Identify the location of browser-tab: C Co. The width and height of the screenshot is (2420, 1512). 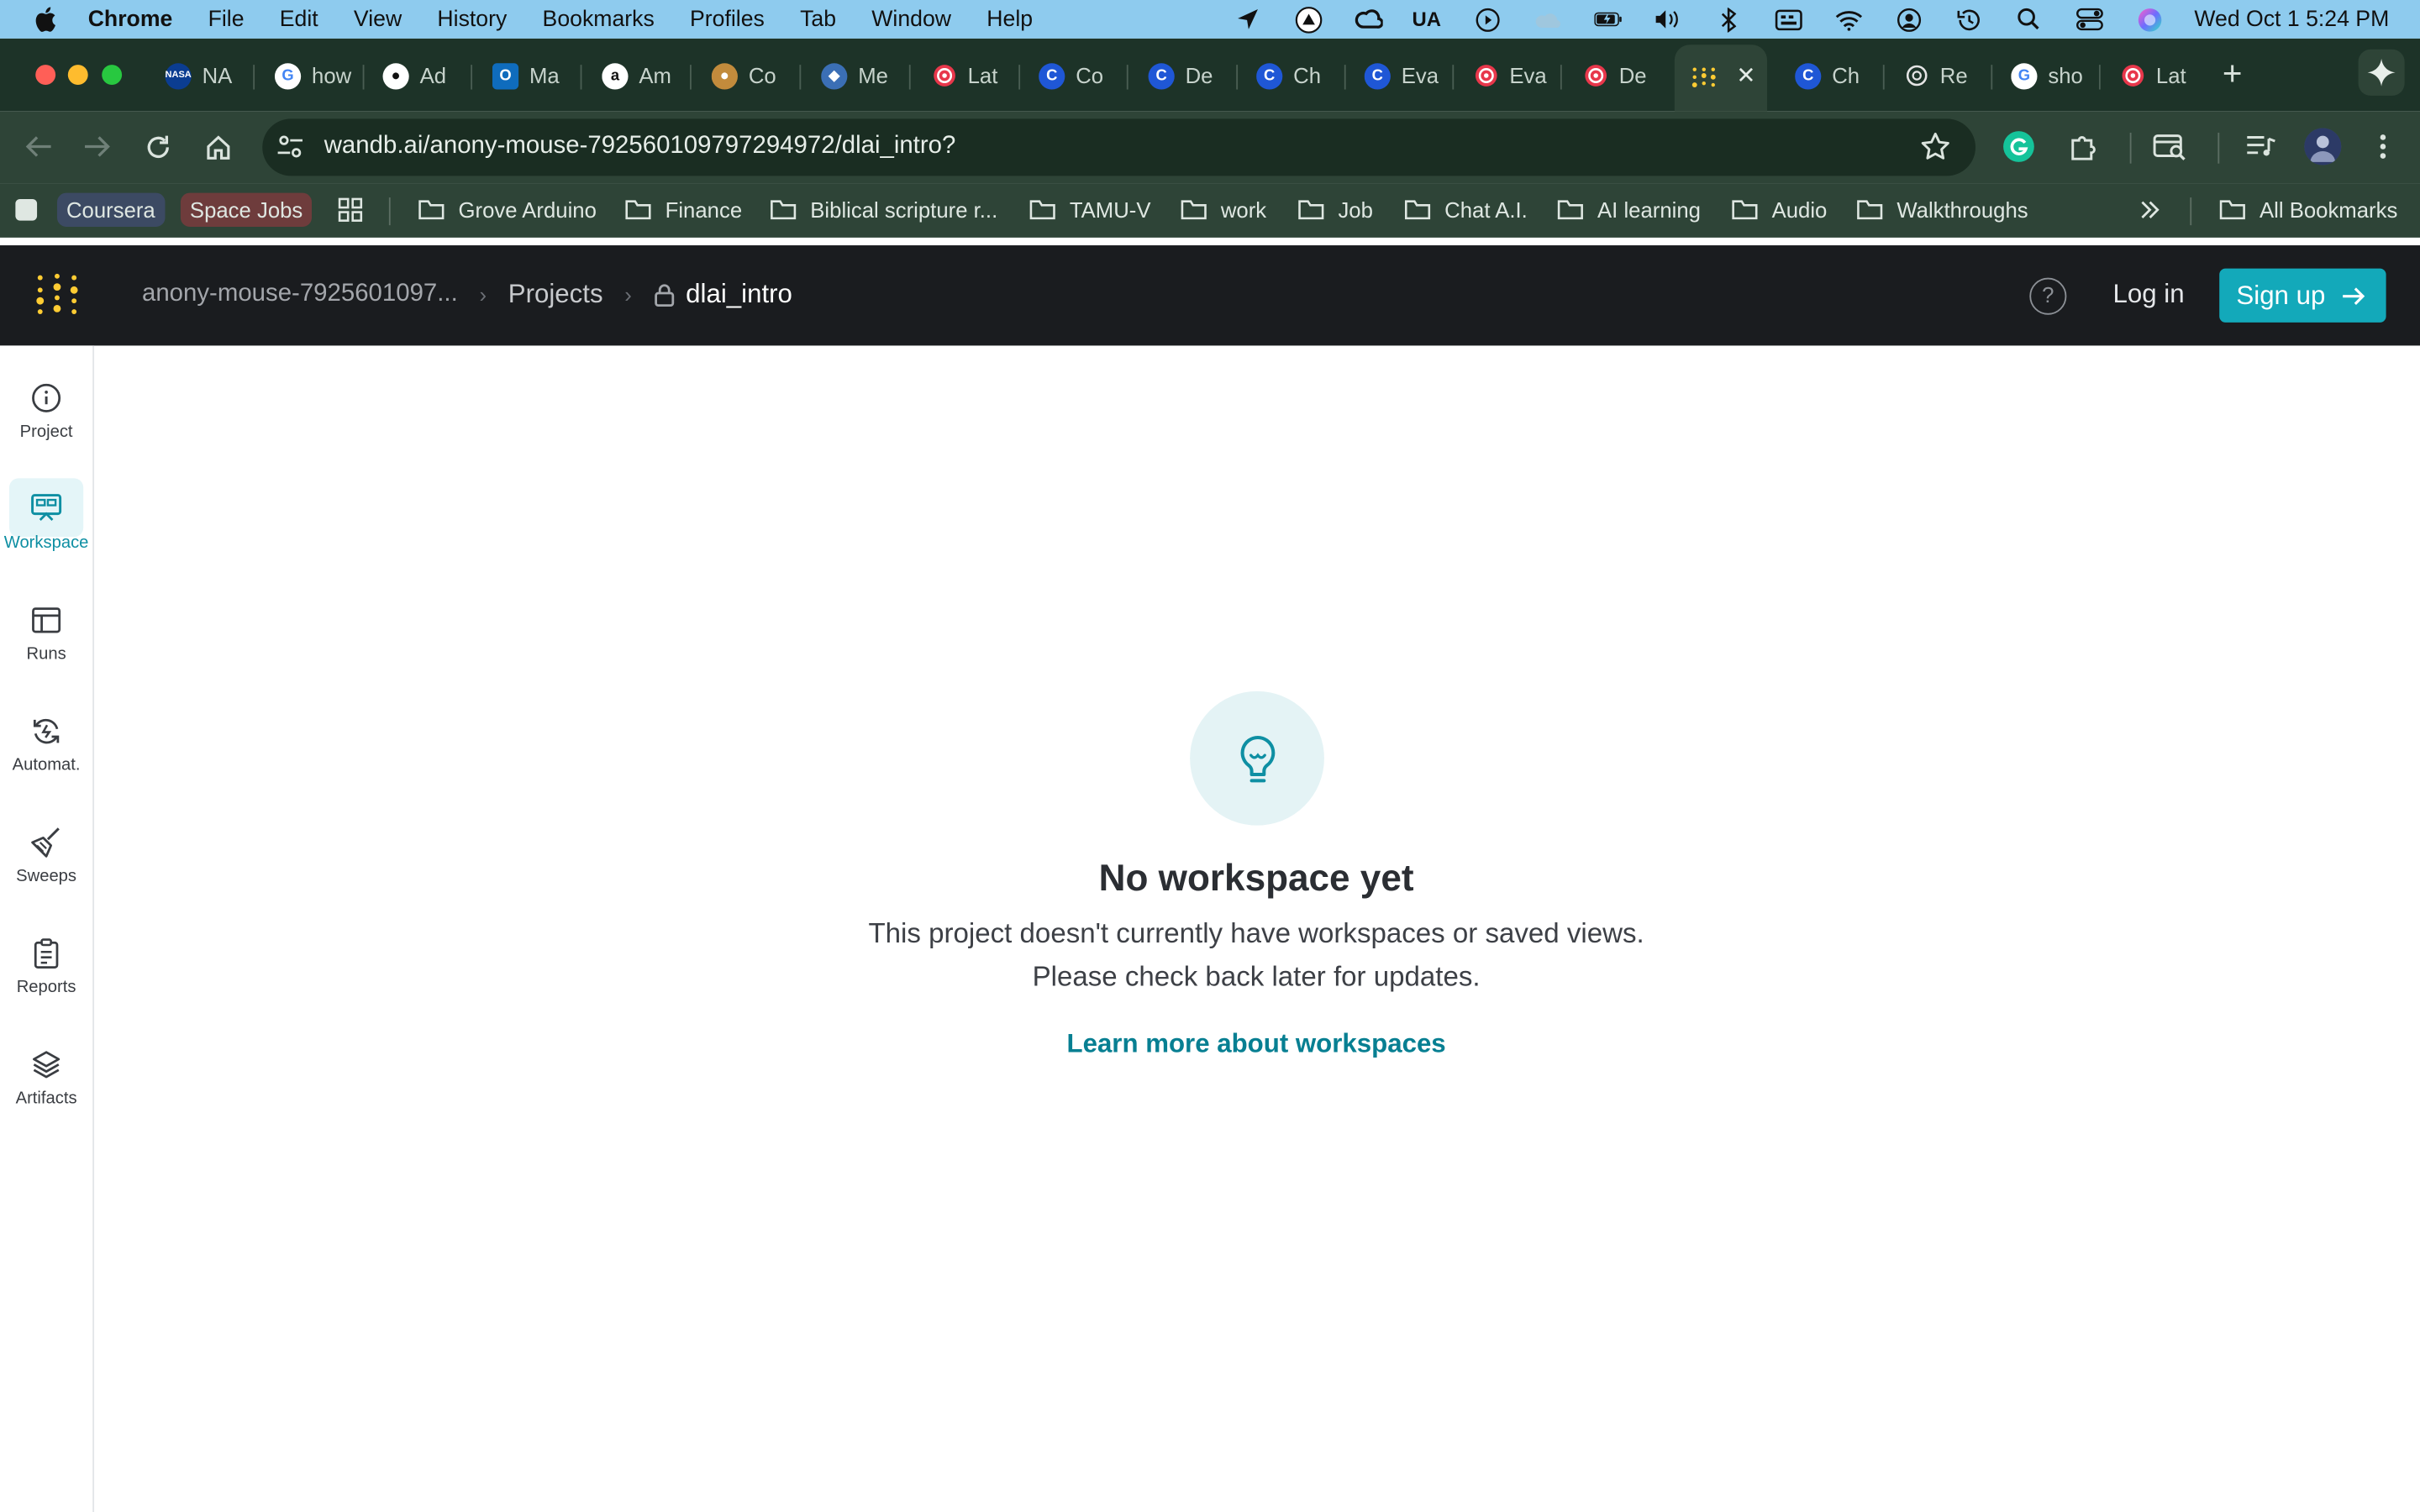
(1079, 75).